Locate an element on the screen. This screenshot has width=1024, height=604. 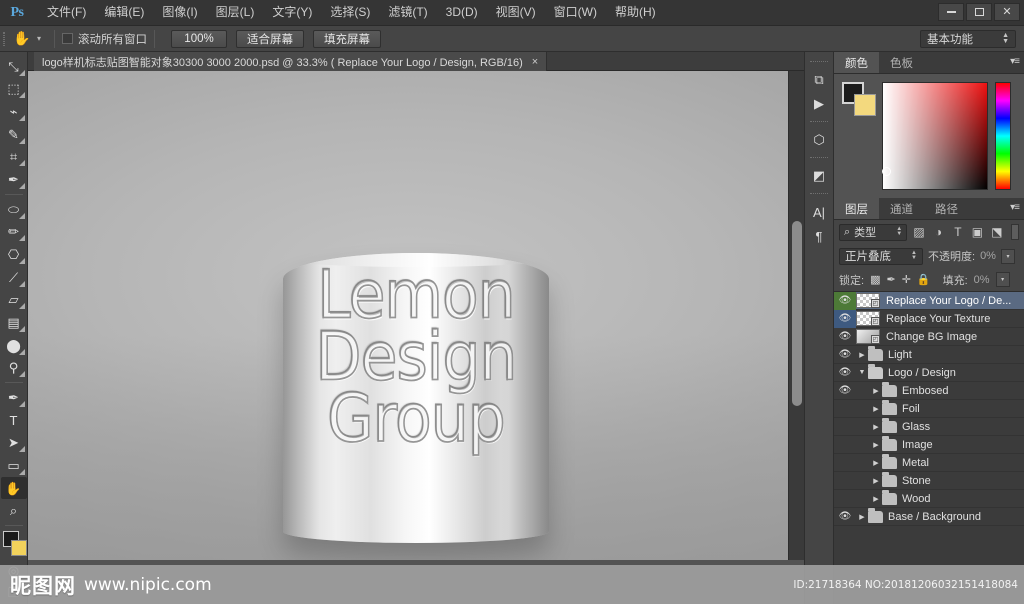
lock-position-icon: ✛ is located at coordinates (906, 279).